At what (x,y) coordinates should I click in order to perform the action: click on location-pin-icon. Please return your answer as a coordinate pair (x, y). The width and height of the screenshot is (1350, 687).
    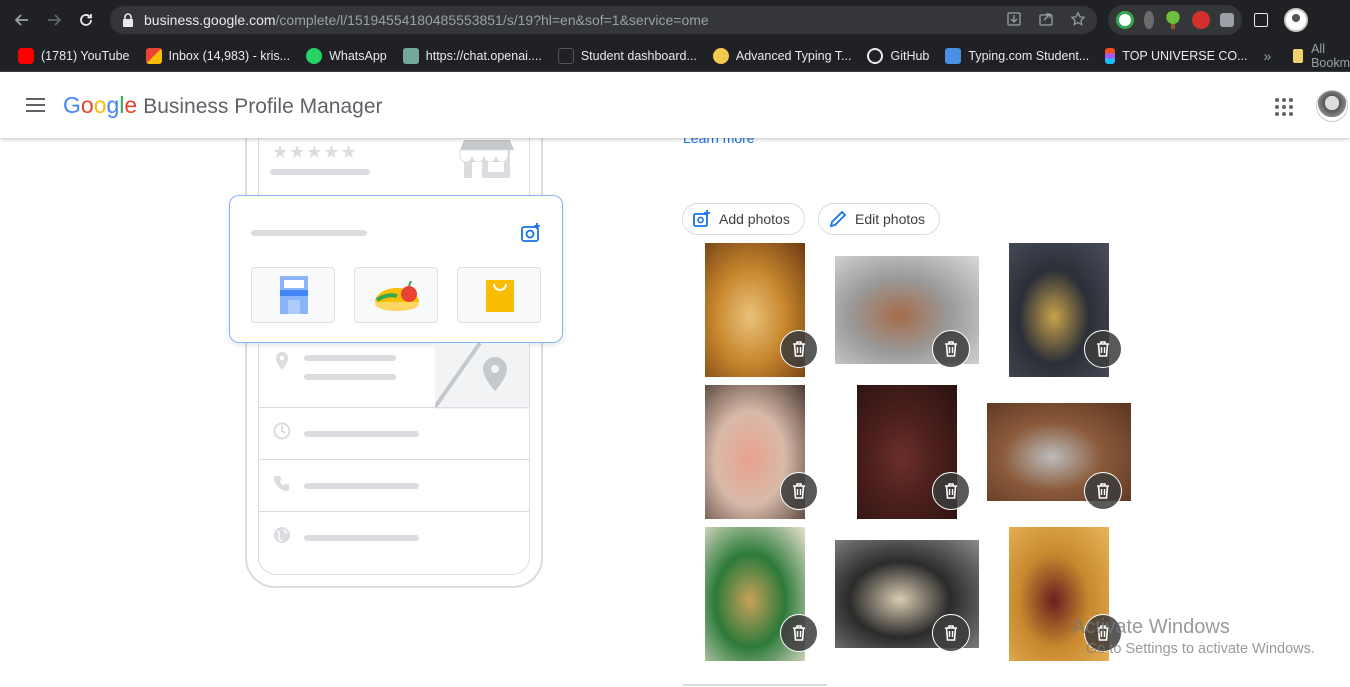
    Looking at the image, I should click on (282, 360).